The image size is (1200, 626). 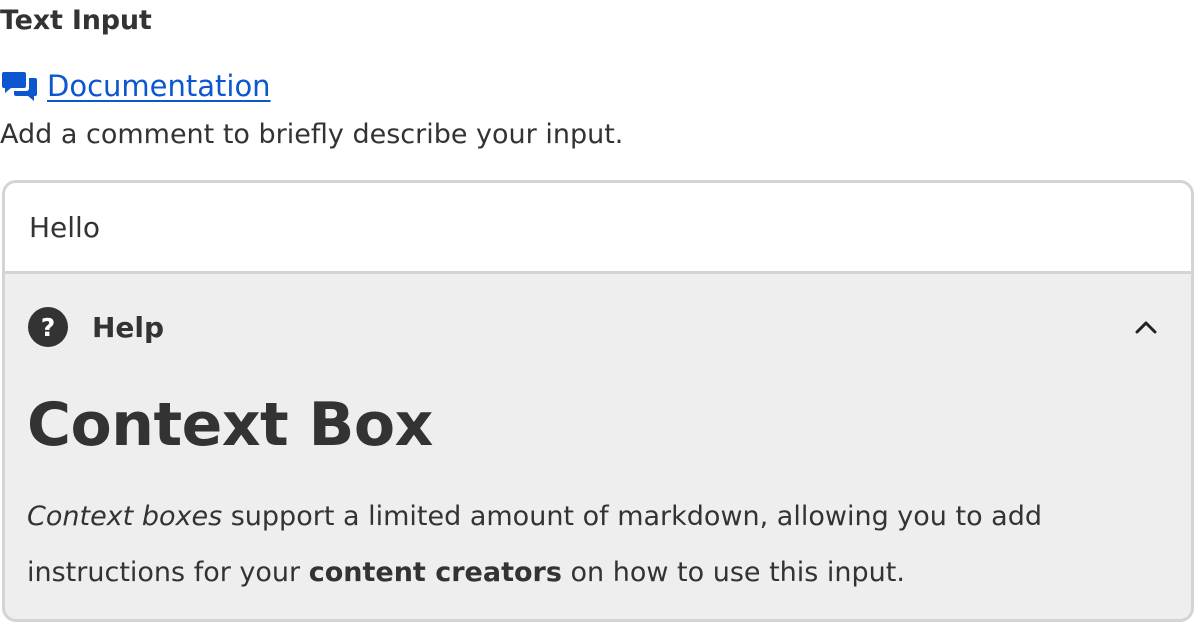 I want to click on documentation-row: Documentation, so click(x=136, y=86).